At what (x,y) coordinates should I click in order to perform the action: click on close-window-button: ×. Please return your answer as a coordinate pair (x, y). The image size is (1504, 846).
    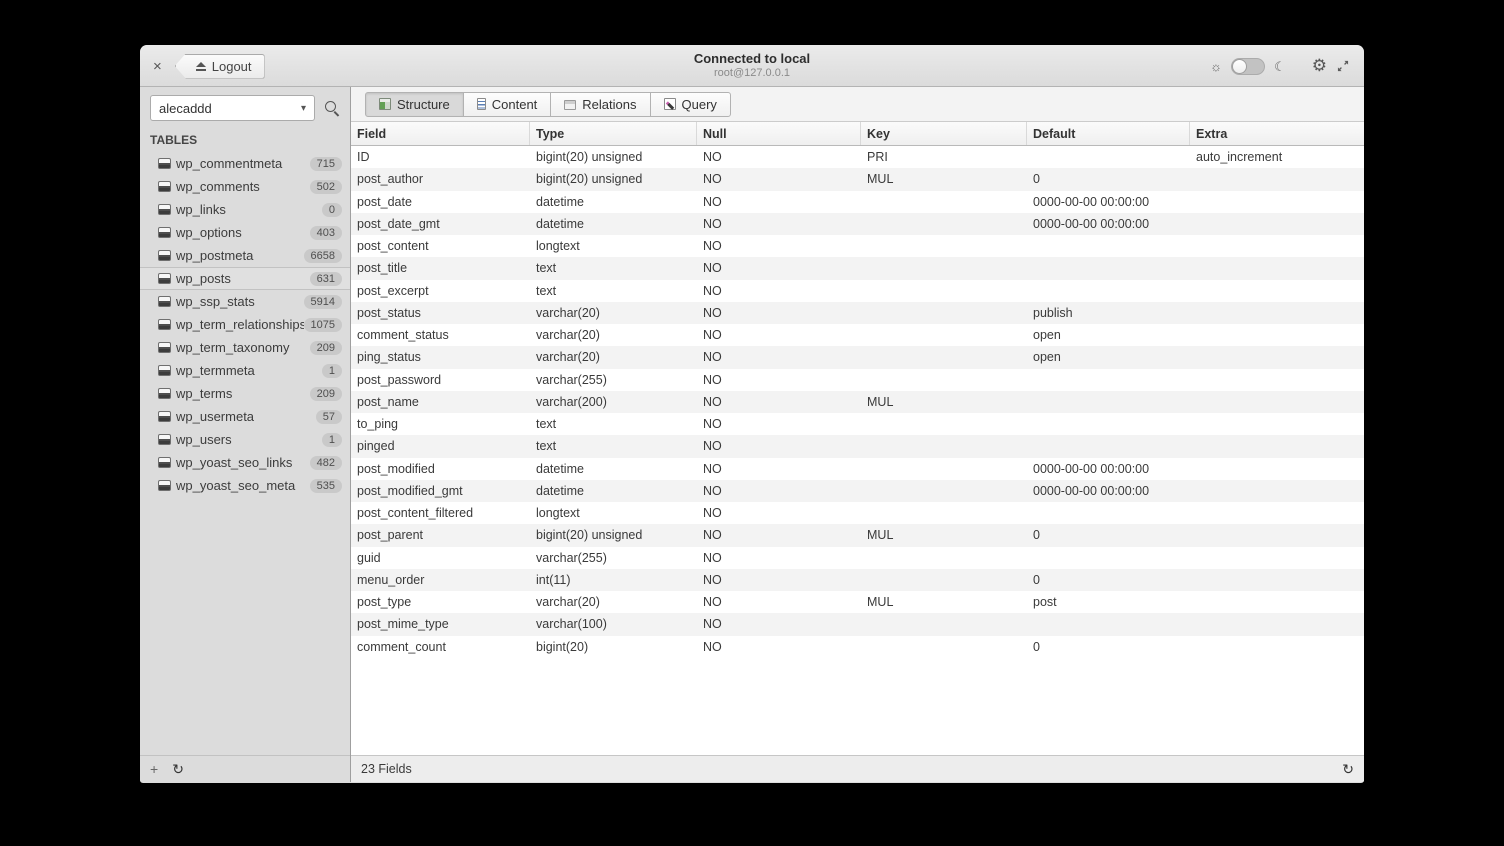
    Looking at the image, I should click on (157, 66).